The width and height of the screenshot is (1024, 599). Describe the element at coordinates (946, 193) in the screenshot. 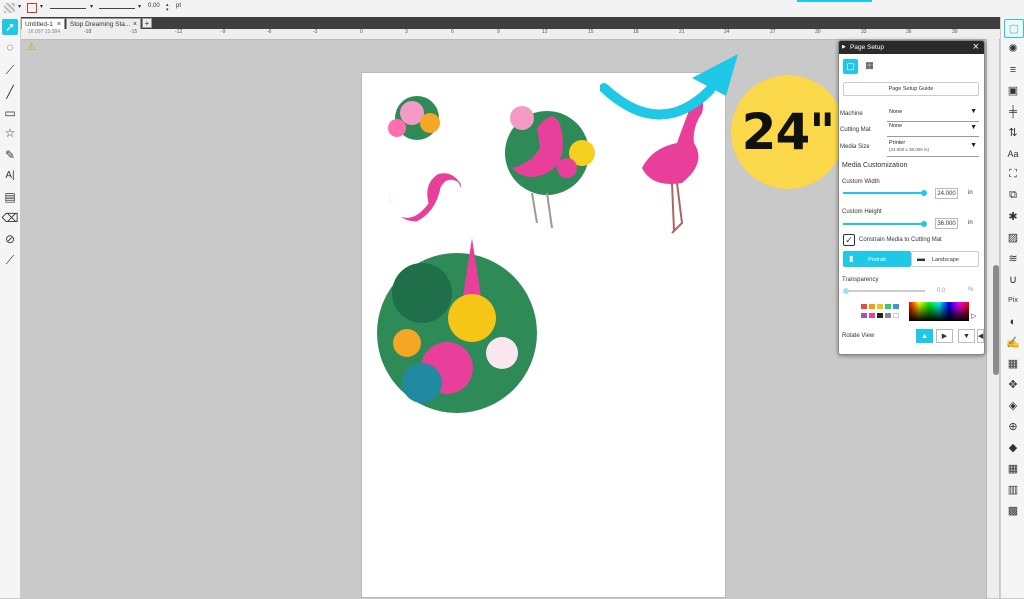

I see `custom-width-input: 24.000` at that location.